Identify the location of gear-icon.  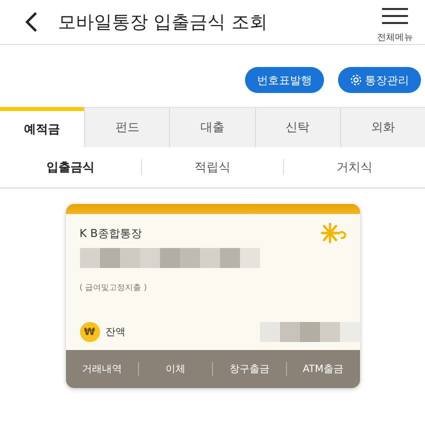
(356, 80).